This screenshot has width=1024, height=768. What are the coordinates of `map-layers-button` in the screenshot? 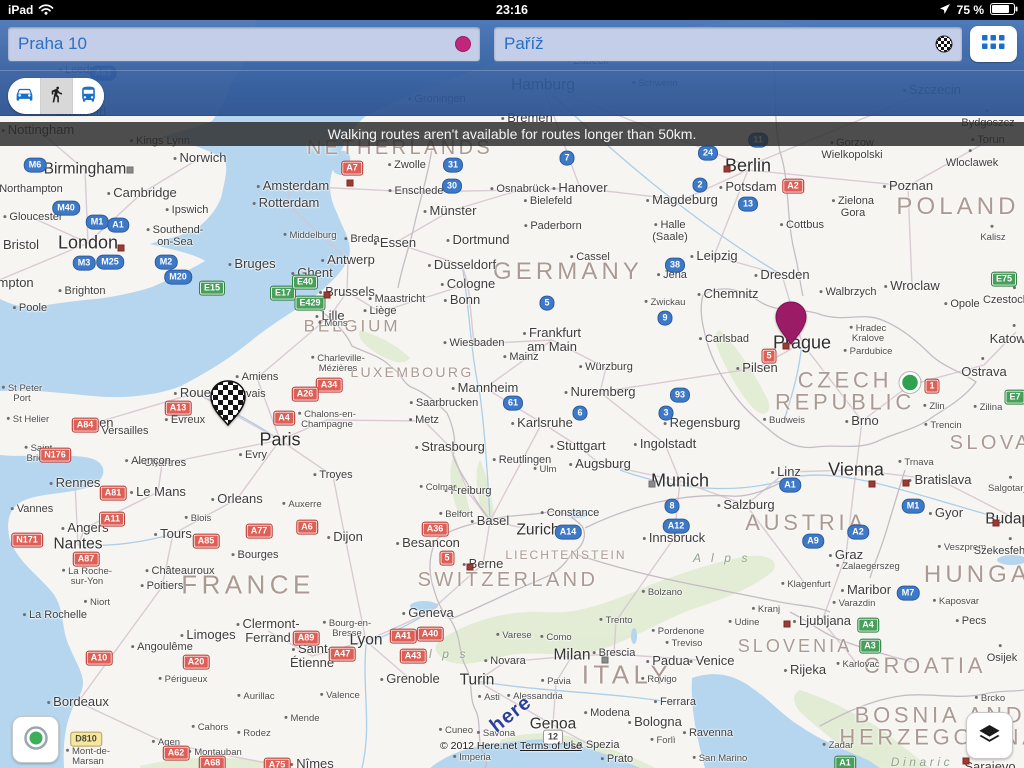 It's located at (989, 735).